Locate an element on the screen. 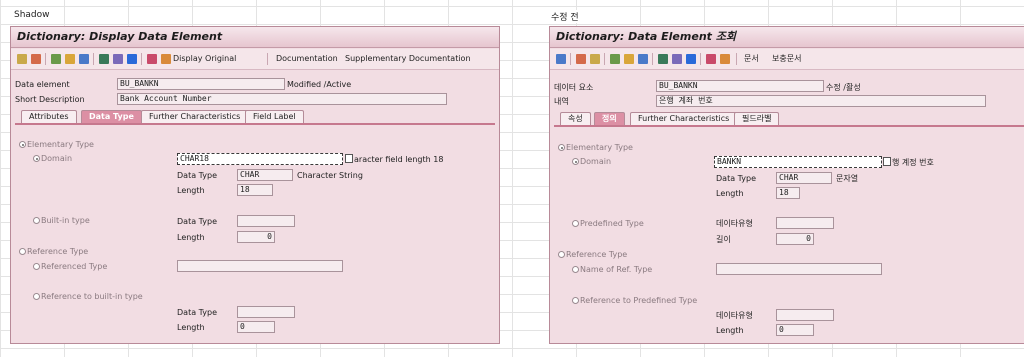  supplementary-documentation-button: 보충문서 is located at coordinates (786, 59).